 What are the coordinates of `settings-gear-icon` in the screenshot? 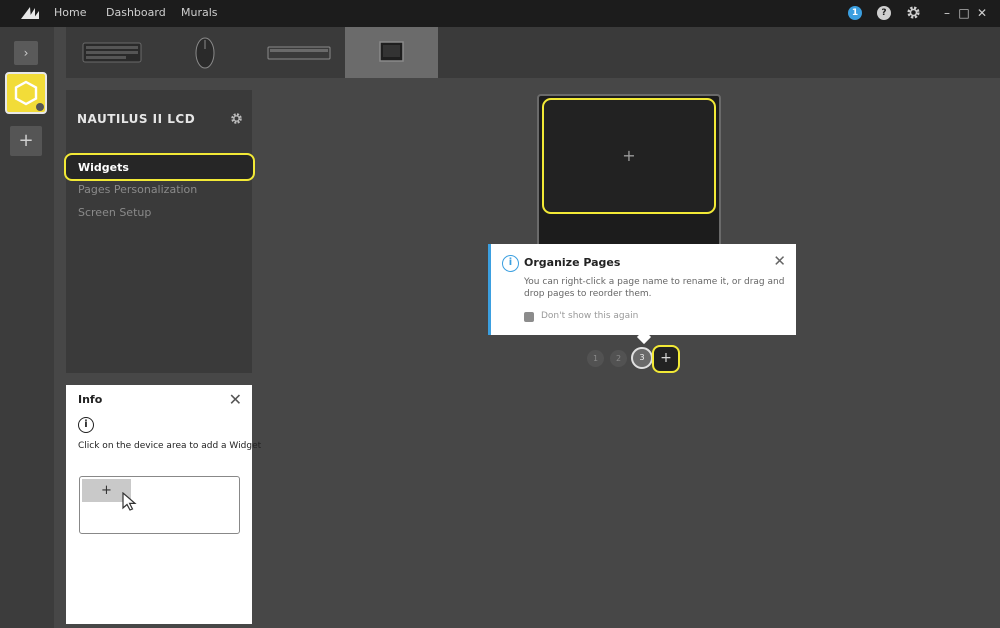 It's located at (913, 12).